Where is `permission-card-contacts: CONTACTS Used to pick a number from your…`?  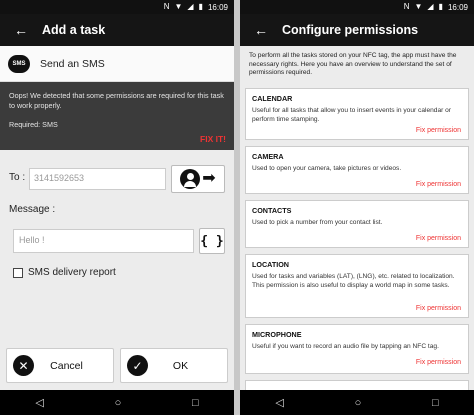 permission-card-contacts: CONTACTS Used to pick a number from your… is located at coordinates (357, 224).